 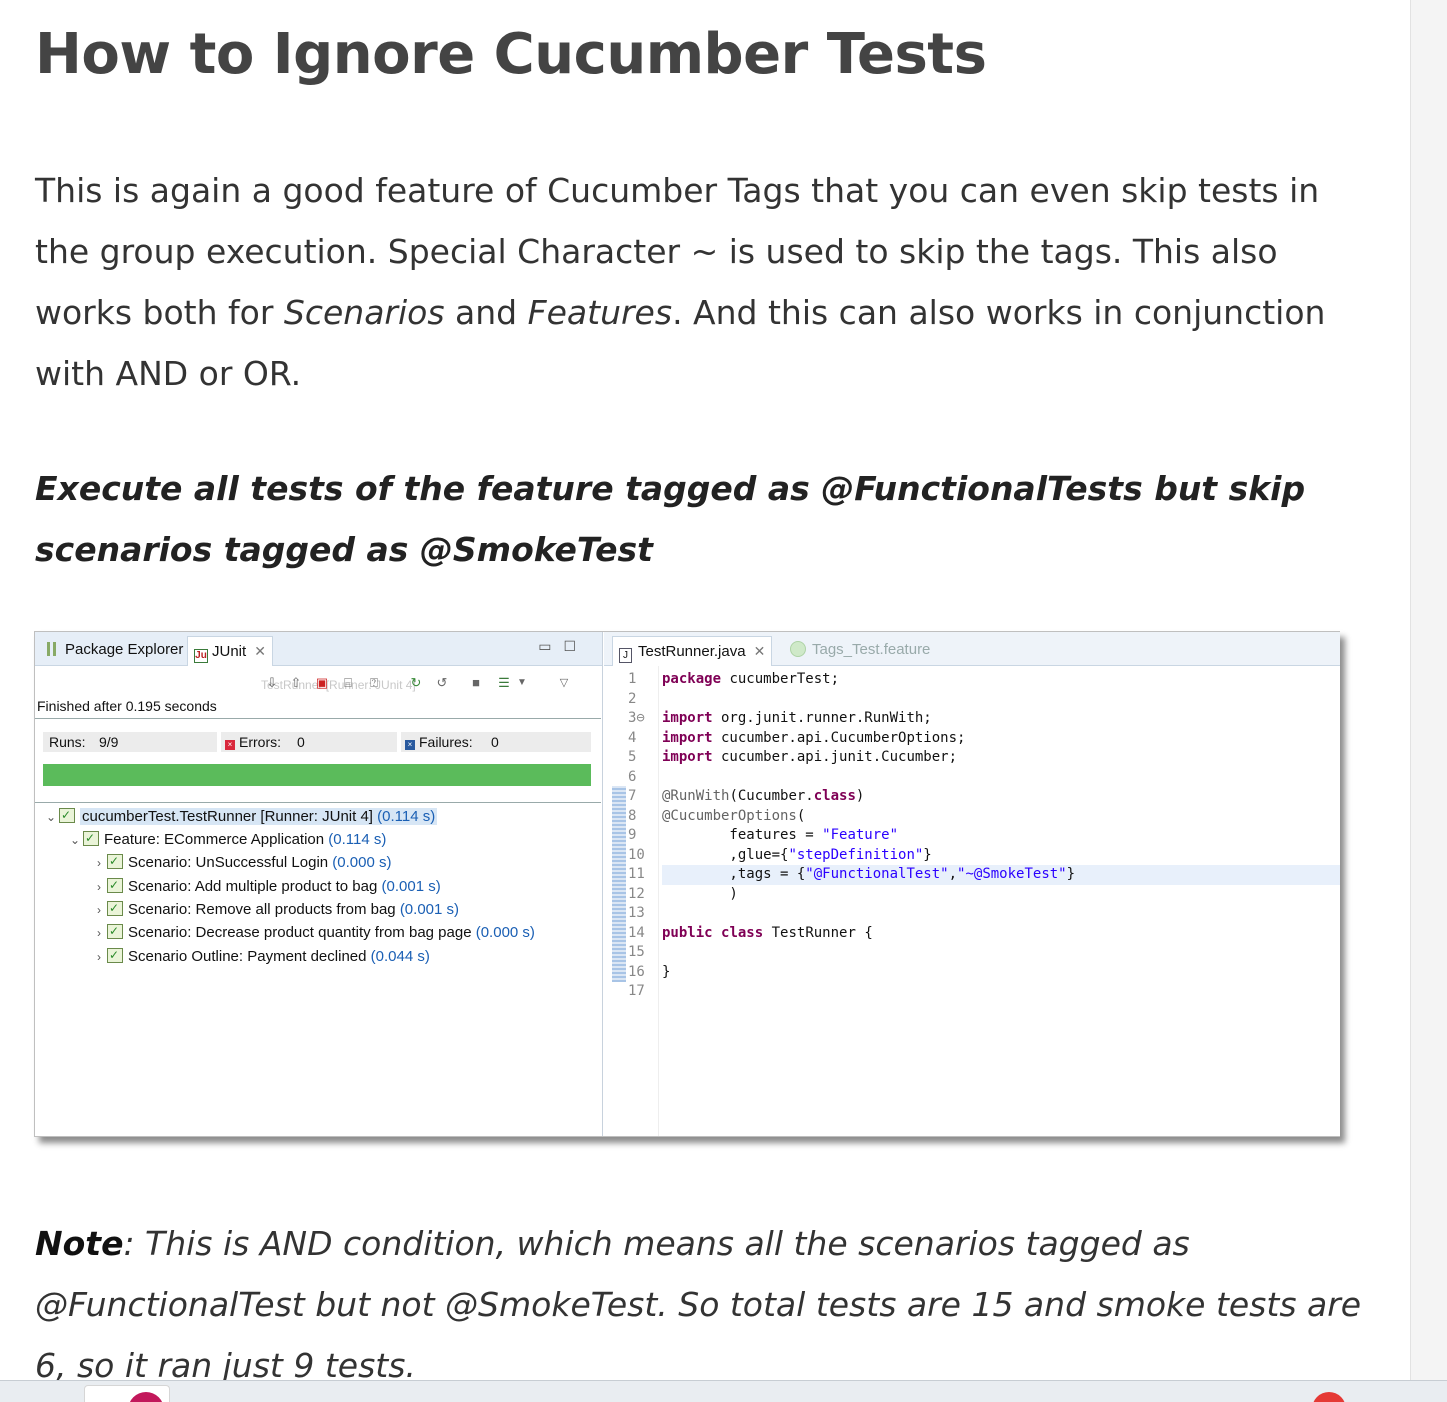 What do you see at coordinates (636, 952) in the screenshot?
I see `line-number: 15` at bounding box center [636, 952].